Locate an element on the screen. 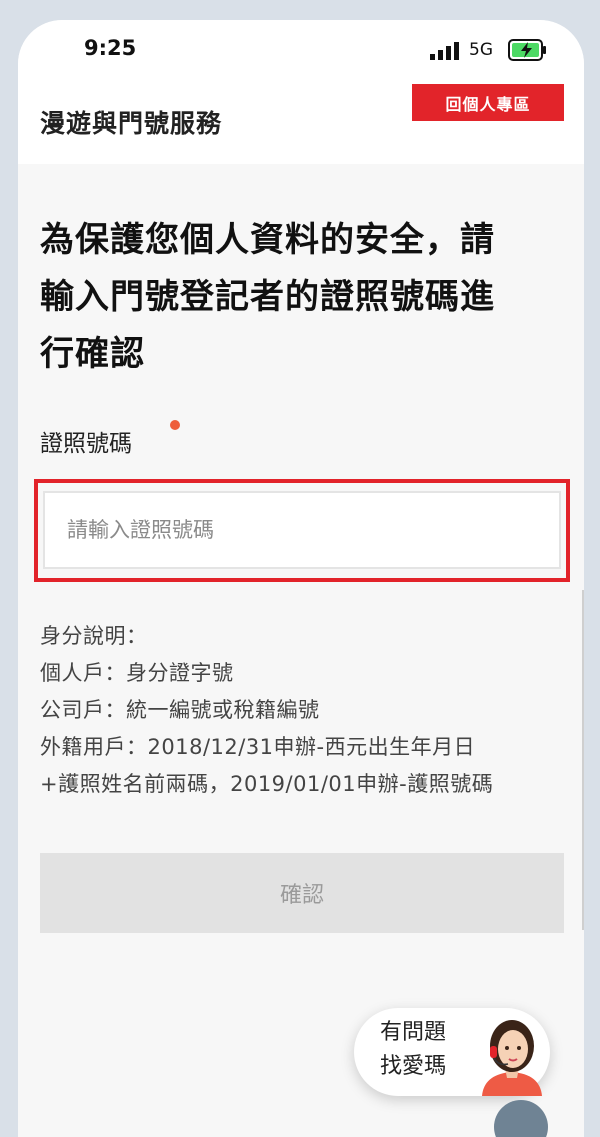  heading-line: 行確認 is located at coordinates (92, 354).